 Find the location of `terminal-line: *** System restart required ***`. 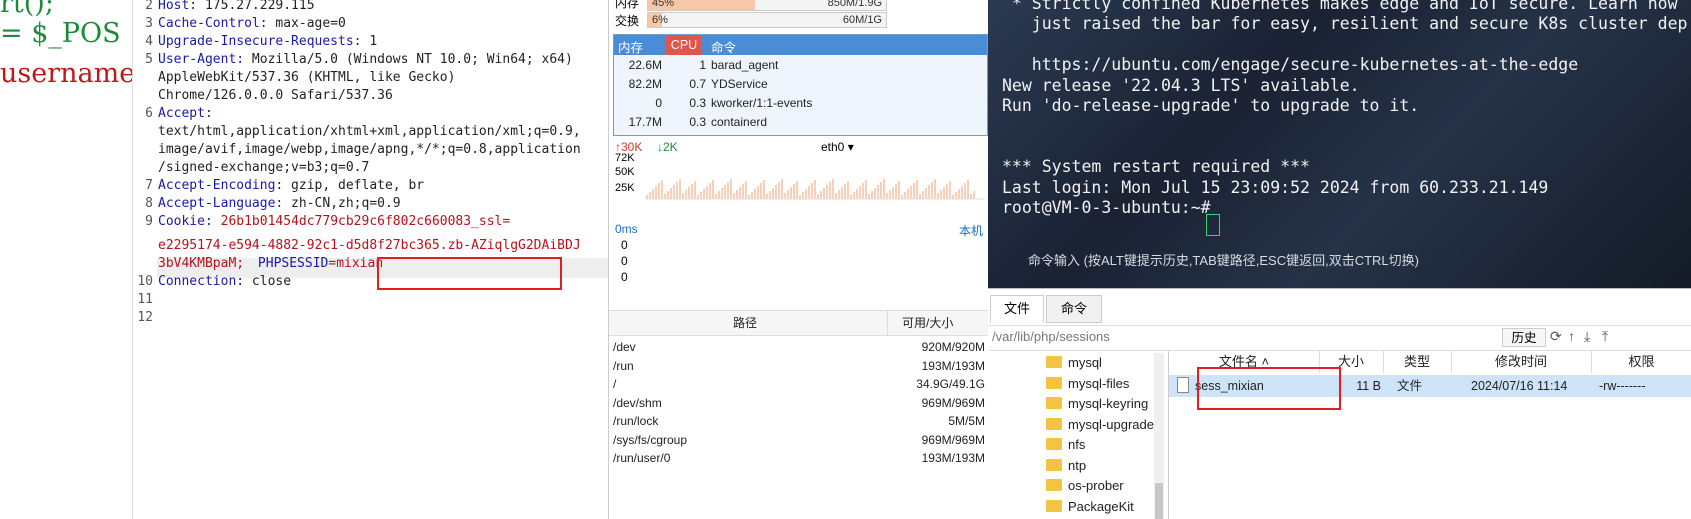

terminal-line: *** System restart required *** is located at coordinates (1156, 167).